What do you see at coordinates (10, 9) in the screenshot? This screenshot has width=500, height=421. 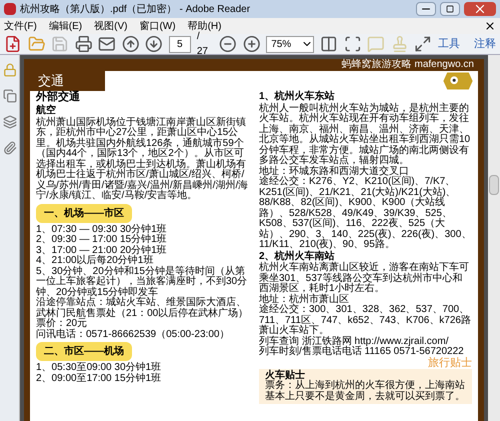 I see `app-icon` at bounding box center [10, 9].